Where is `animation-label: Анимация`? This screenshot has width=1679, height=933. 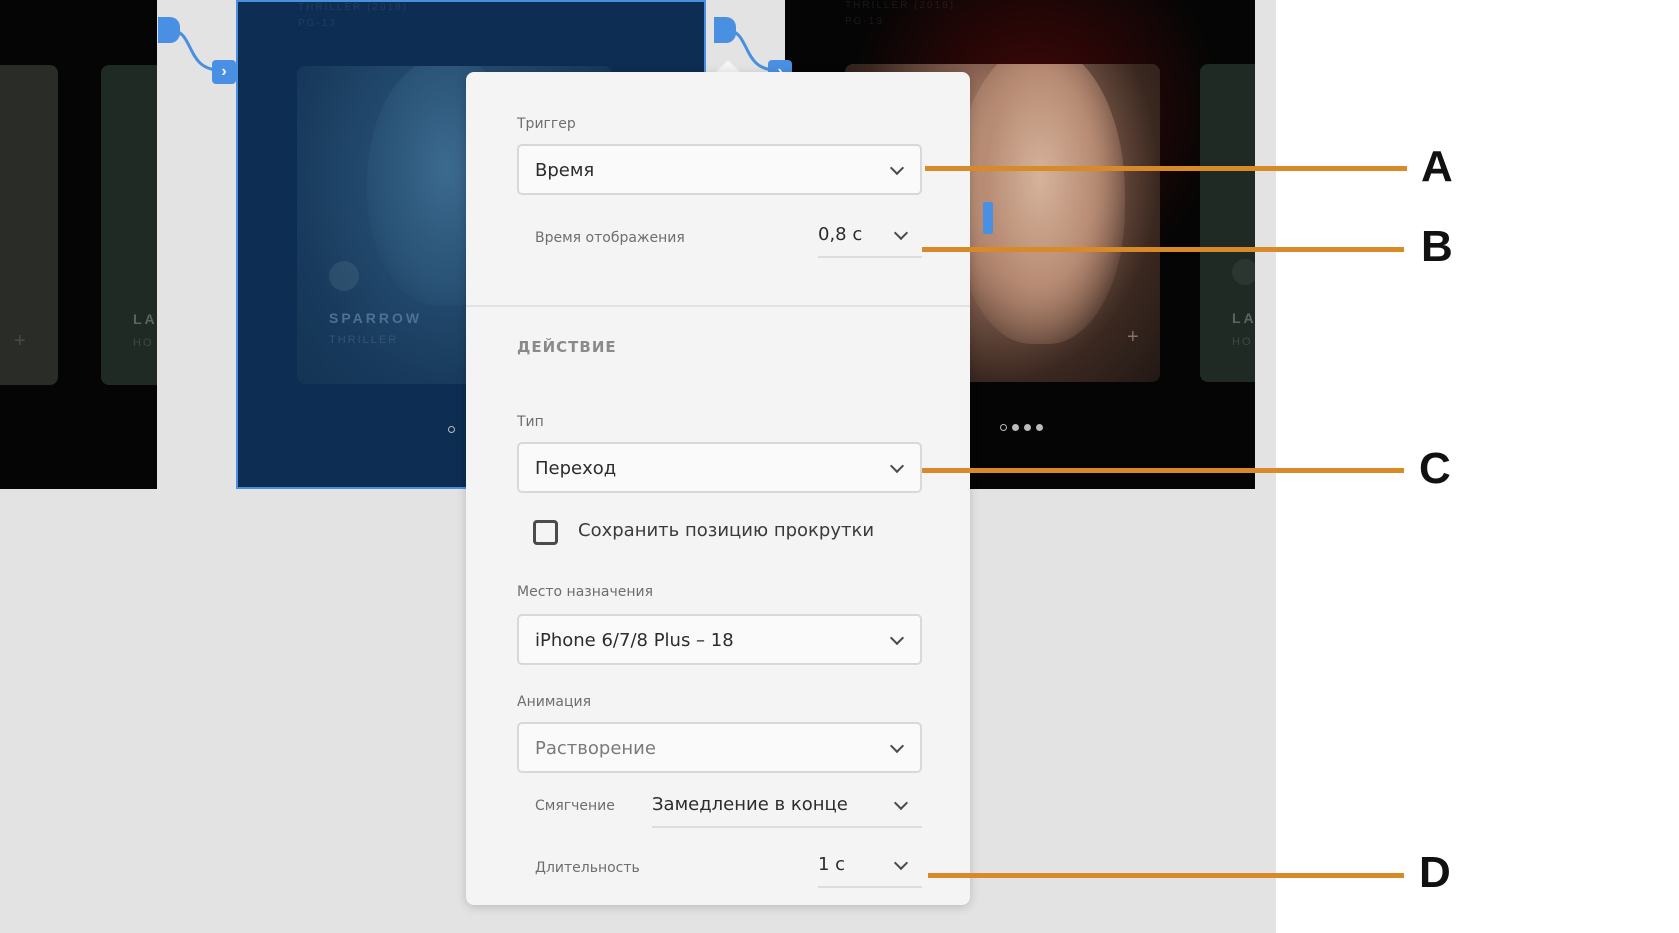 animation-label: Анимация is located at coordinates (554, 702).